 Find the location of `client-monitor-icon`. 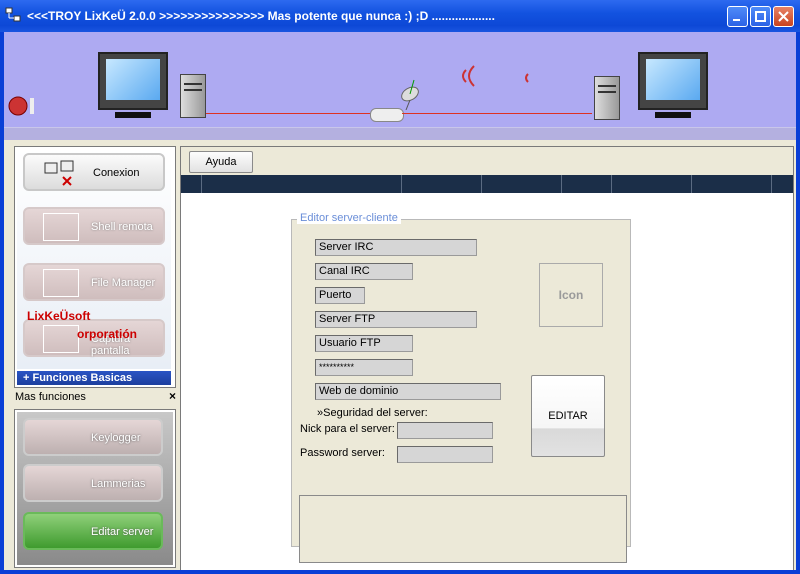

client-monitor-icon is located at coordinates (133, 81).